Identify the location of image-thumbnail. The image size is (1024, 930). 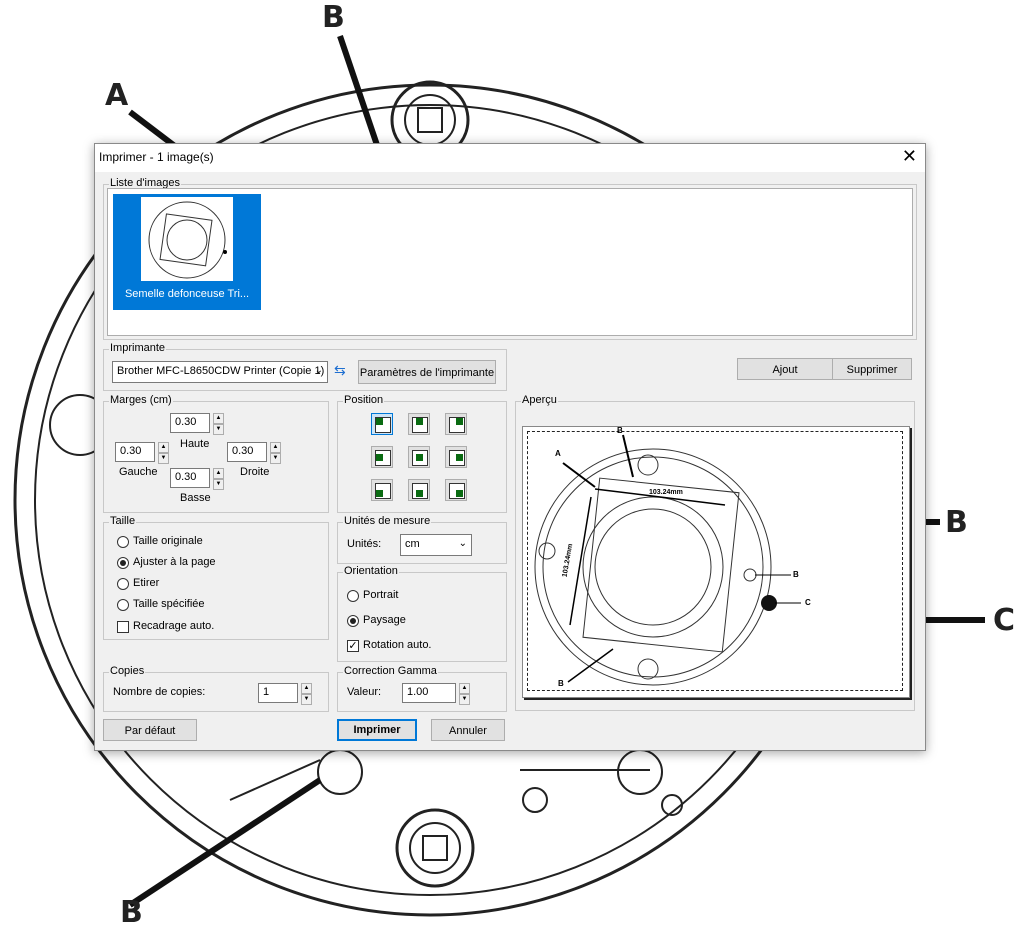
(187, 239).